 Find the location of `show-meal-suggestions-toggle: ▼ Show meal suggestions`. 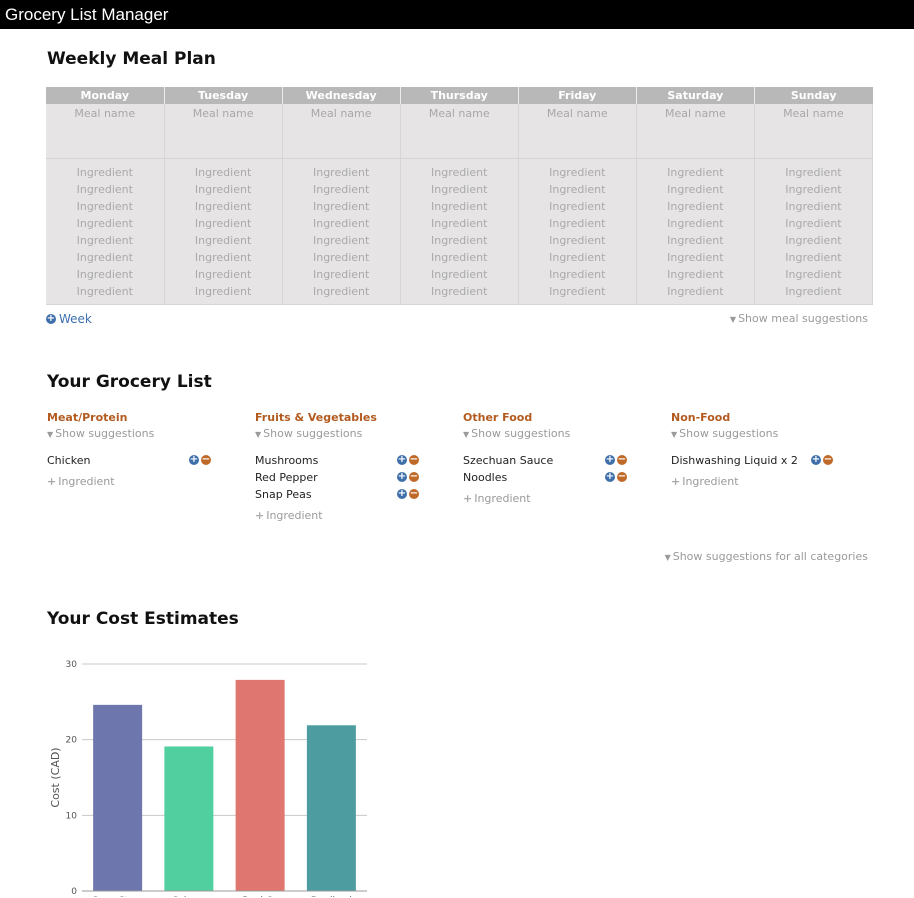

show-meal-suggestions-toggle: ▼ Show meal suggestions is located at coordinates (799, 318).